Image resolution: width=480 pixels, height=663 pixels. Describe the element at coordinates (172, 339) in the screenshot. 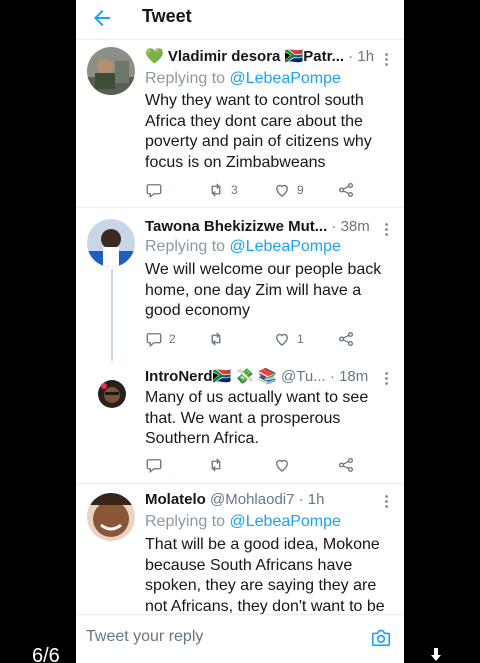

I see `reply-count: 2` at that location.